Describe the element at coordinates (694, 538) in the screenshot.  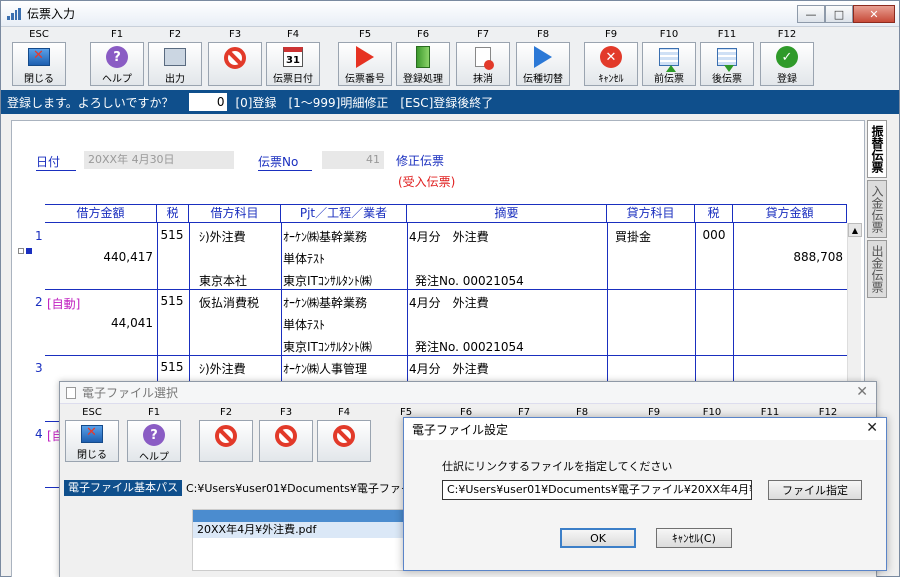
I see `cancel-button: ｷｬﾝｾﾙ(C)` at that location.